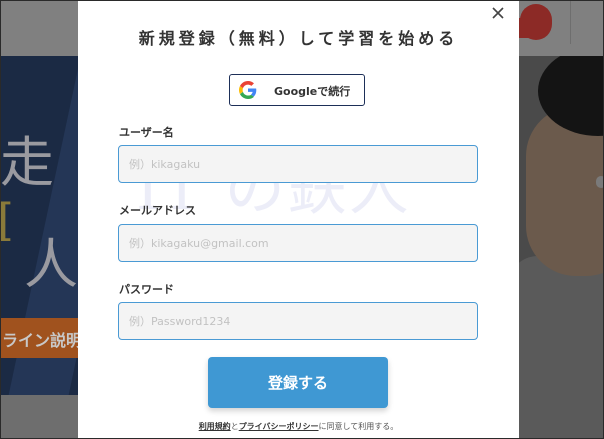 The height and width of the screenshot is (439, 604). I want to click on close-button, so click(498, 13).